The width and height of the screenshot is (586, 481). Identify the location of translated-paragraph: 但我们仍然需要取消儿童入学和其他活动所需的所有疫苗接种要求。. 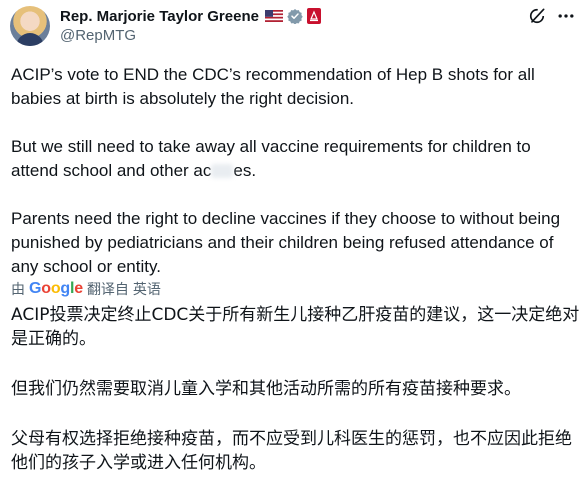
(266, 389).